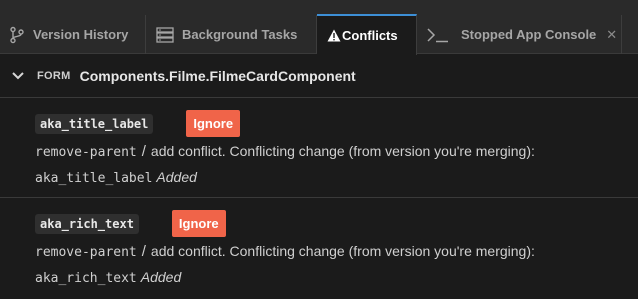  I want to click on terminal-icon, so click(438, 35).